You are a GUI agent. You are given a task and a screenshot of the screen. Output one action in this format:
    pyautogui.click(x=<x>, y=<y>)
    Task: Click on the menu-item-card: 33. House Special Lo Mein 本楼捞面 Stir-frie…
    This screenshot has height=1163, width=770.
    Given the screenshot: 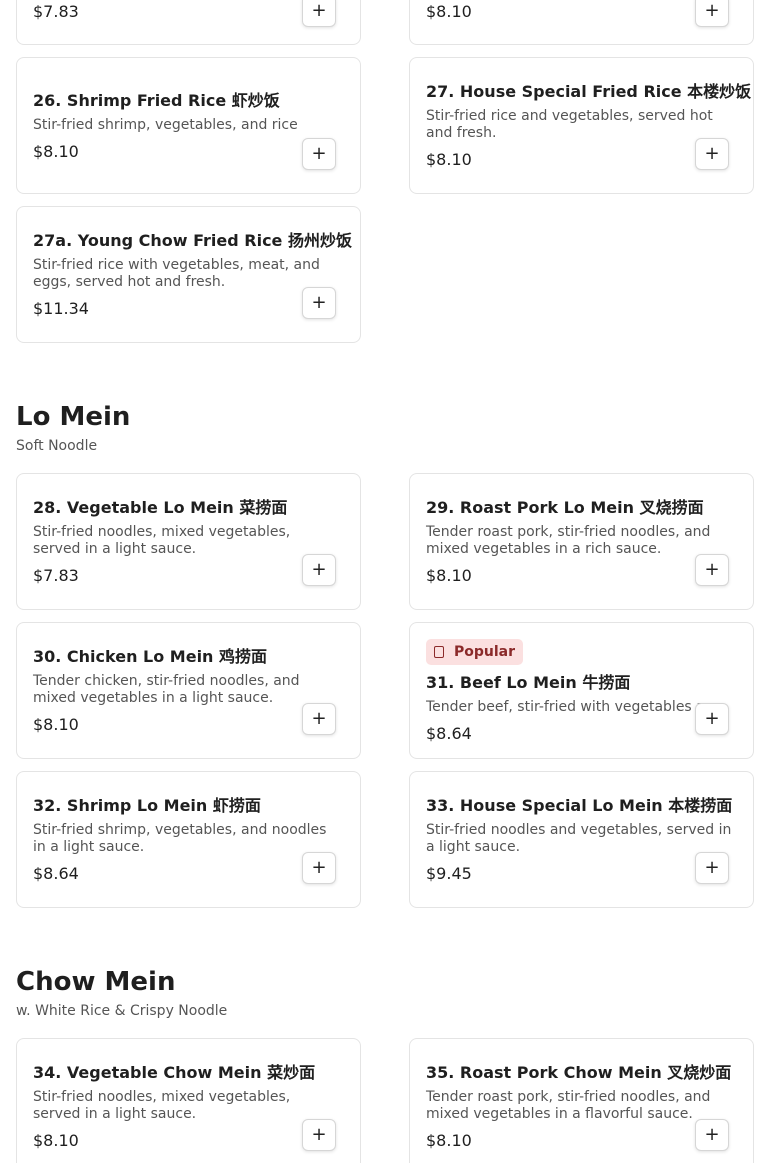 What is the action you would take?
    pyautogui.click(x=581, y=839)
    